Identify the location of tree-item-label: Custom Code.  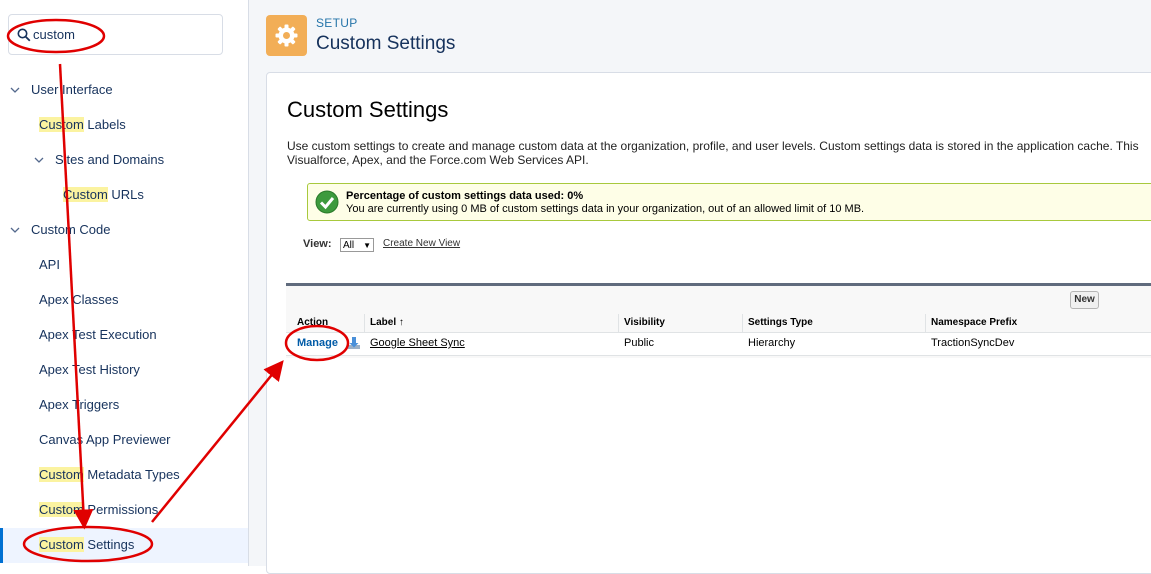
(71, 229).